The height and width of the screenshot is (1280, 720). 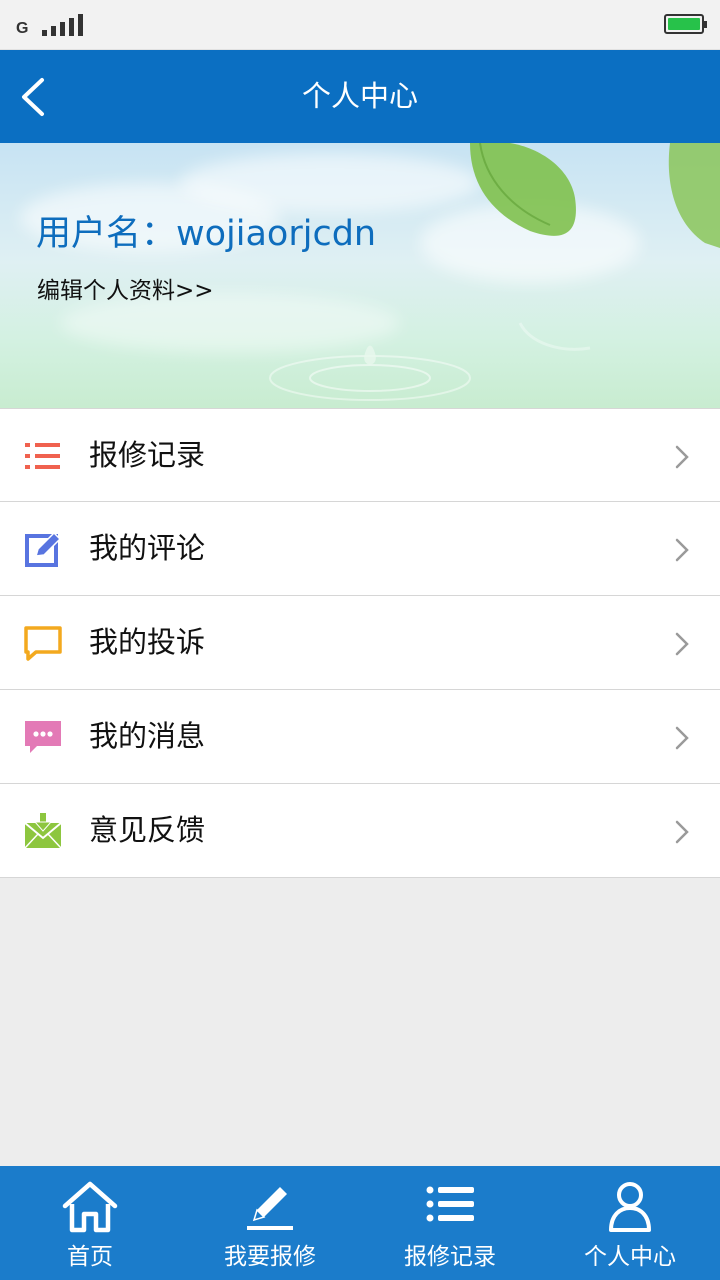 I want to click on app-header: 个人中心, so click(x=360, y=96).